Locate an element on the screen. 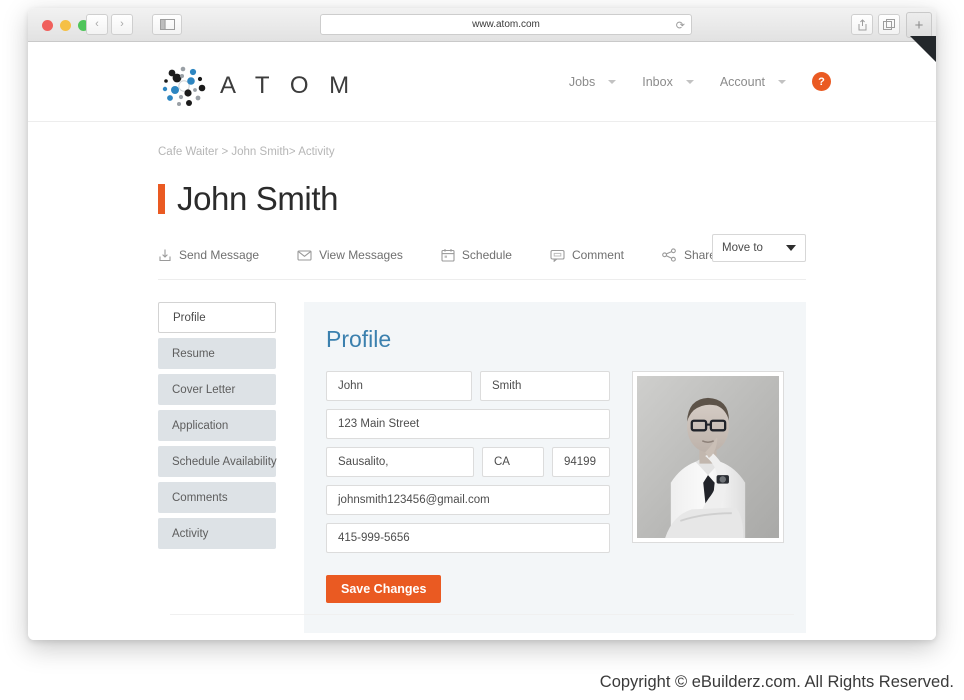 The height and width of the screenshot is (700, 964). name-row: John Smith is located at coordinates (468, 386).